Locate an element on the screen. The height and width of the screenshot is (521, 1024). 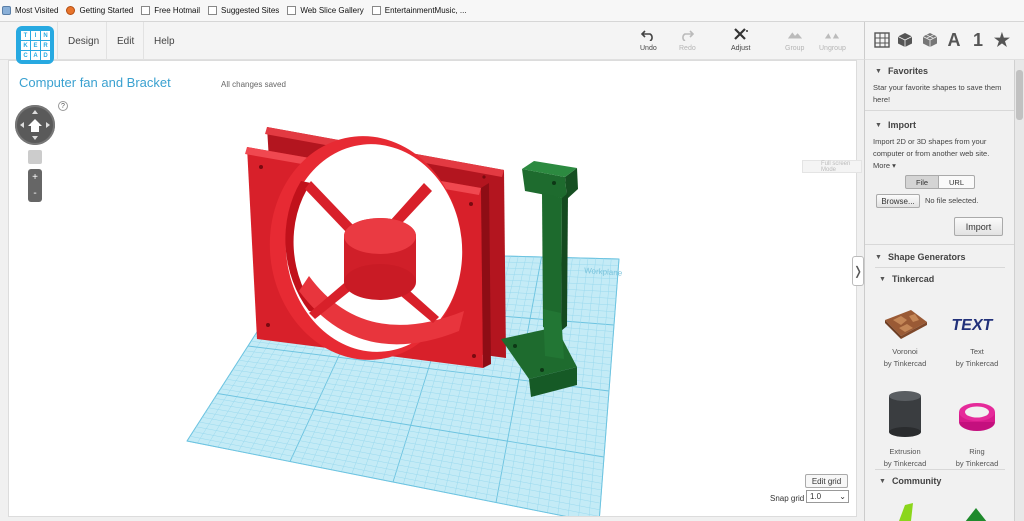
community-header: ▼ Community is located at coordinates (939, 481).